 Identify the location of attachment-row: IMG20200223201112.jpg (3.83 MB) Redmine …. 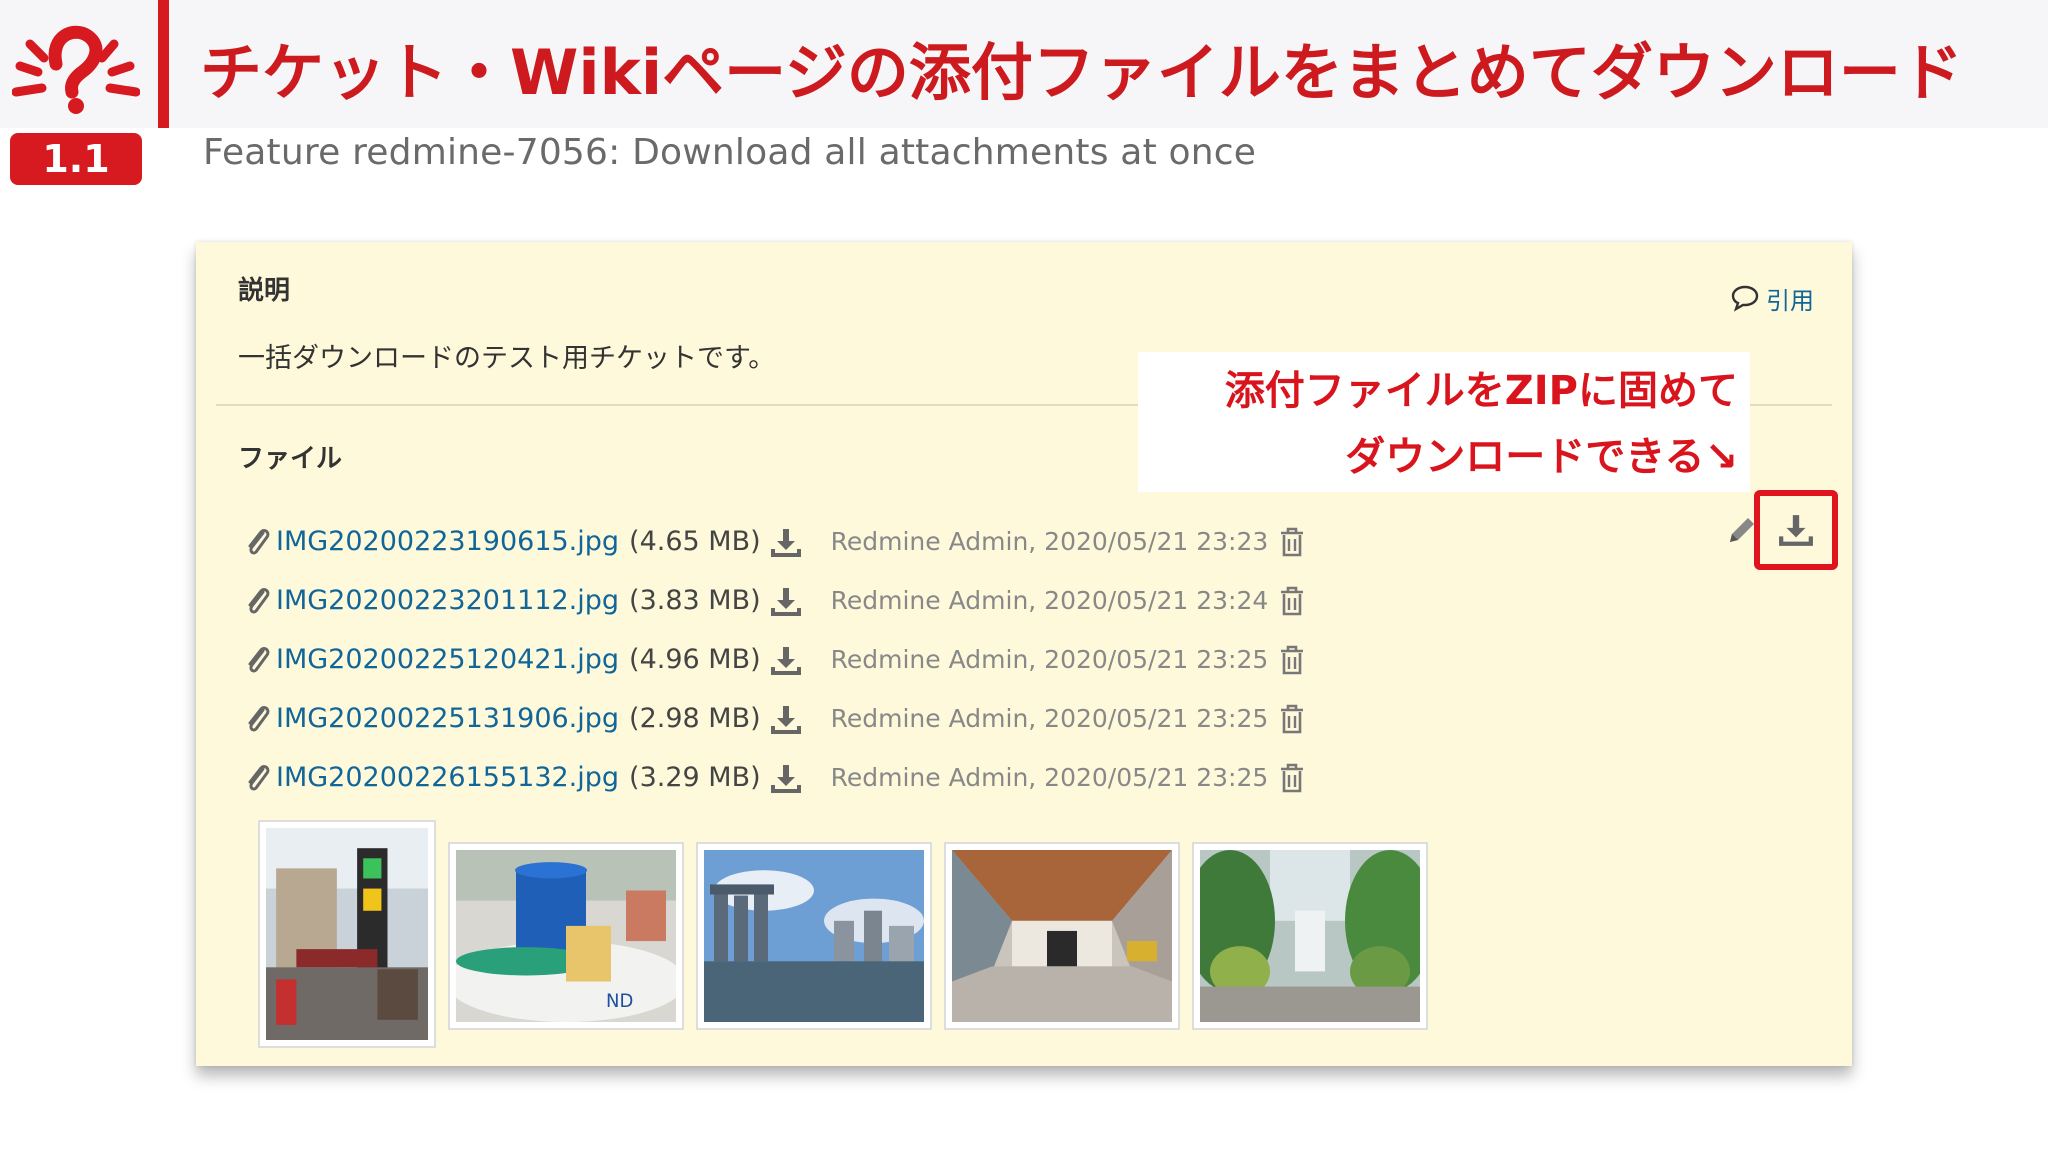
(794, 600).